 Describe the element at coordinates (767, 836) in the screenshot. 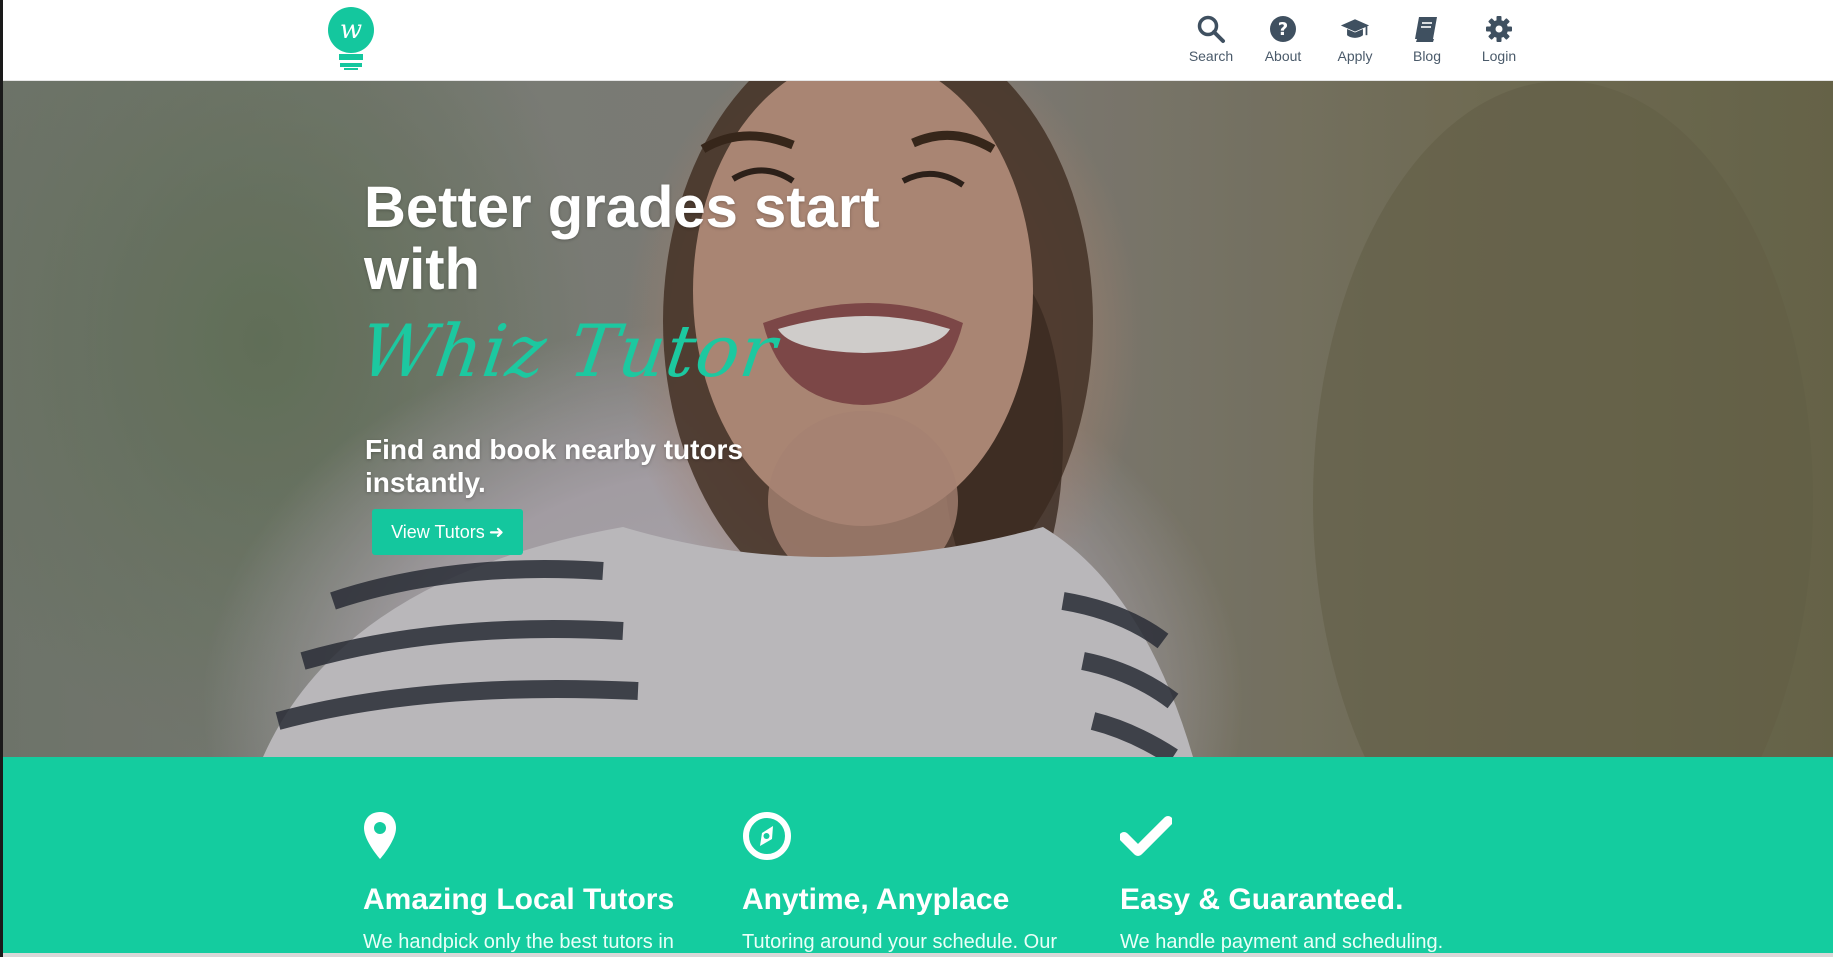

I see `compass-icon` at that location.